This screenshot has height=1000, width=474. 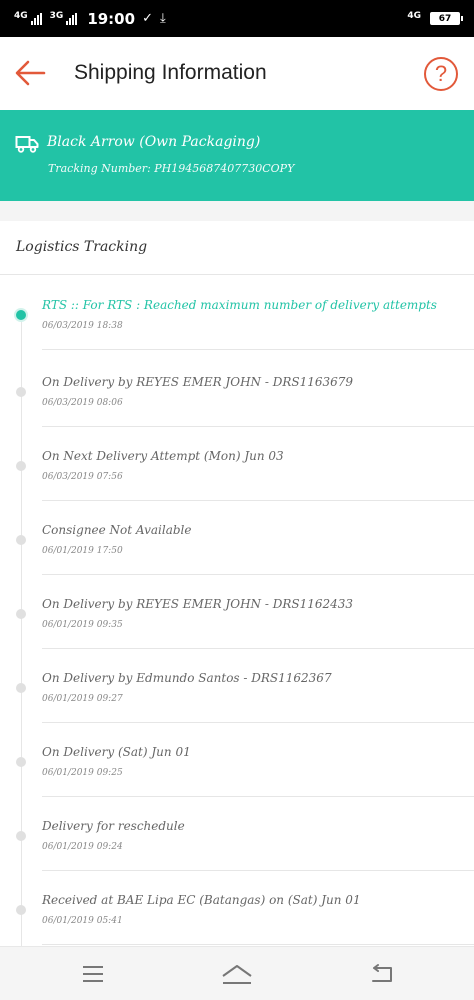 I want to click on event-status: On Delivery (Sat) Jun 01, so click(x=116, y=752).